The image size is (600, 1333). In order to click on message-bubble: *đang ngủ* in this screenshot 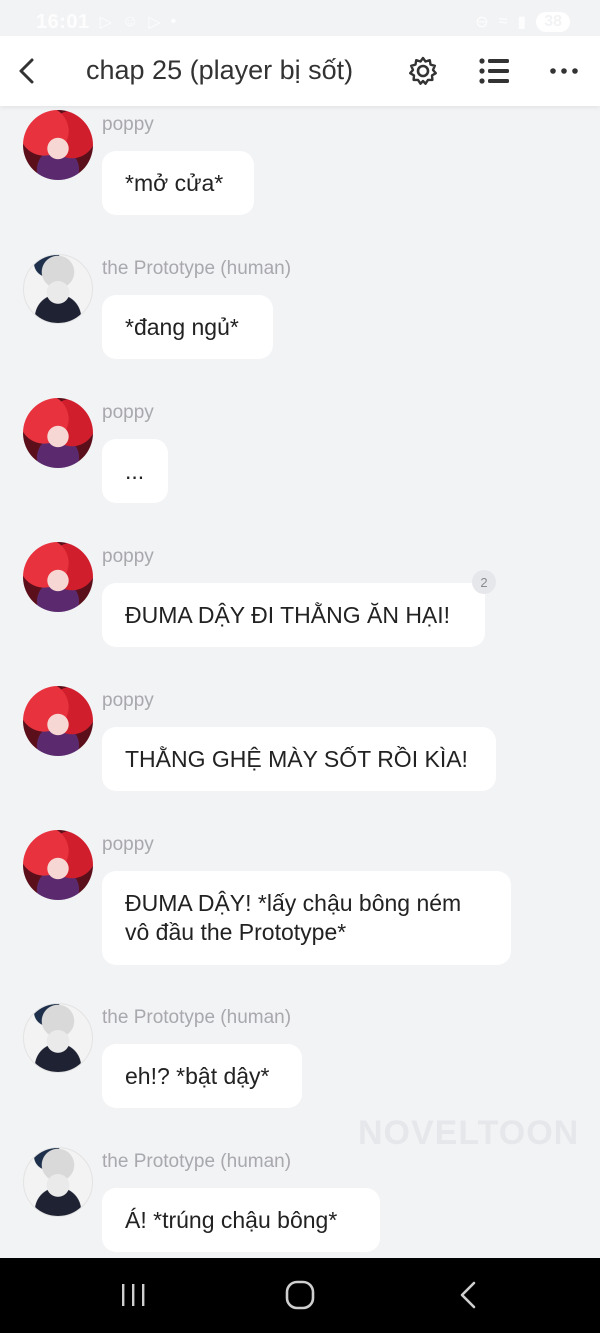, I will do `click(187, 327)`.